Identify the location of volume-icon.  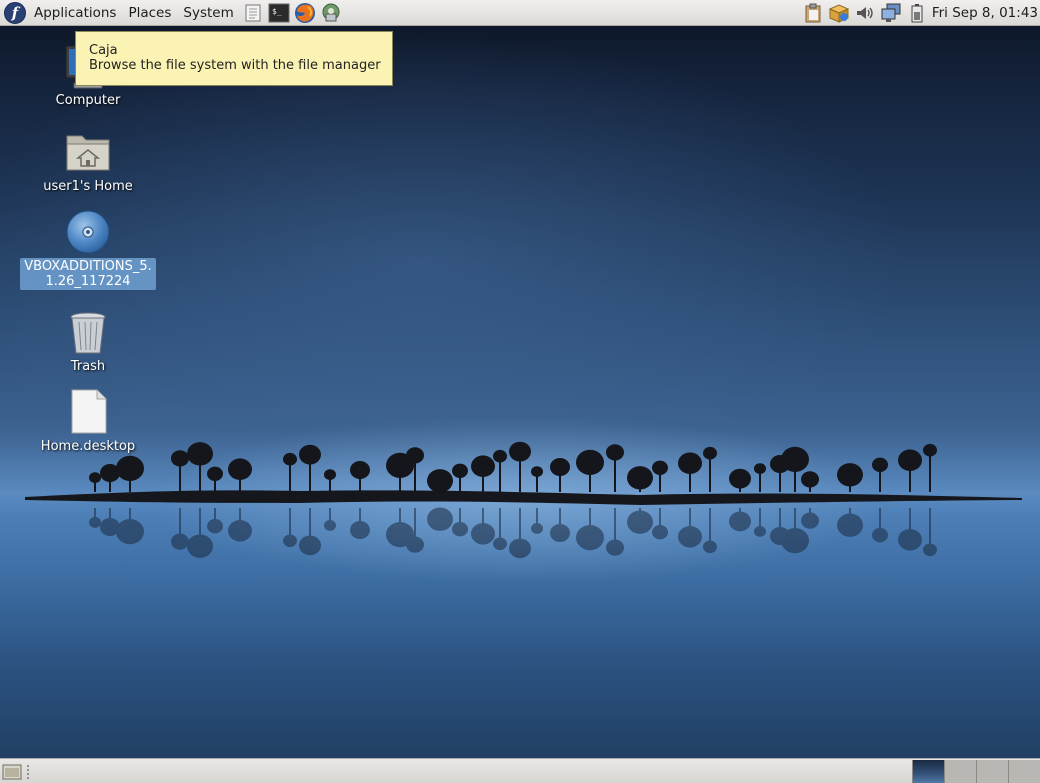
(865, 13).